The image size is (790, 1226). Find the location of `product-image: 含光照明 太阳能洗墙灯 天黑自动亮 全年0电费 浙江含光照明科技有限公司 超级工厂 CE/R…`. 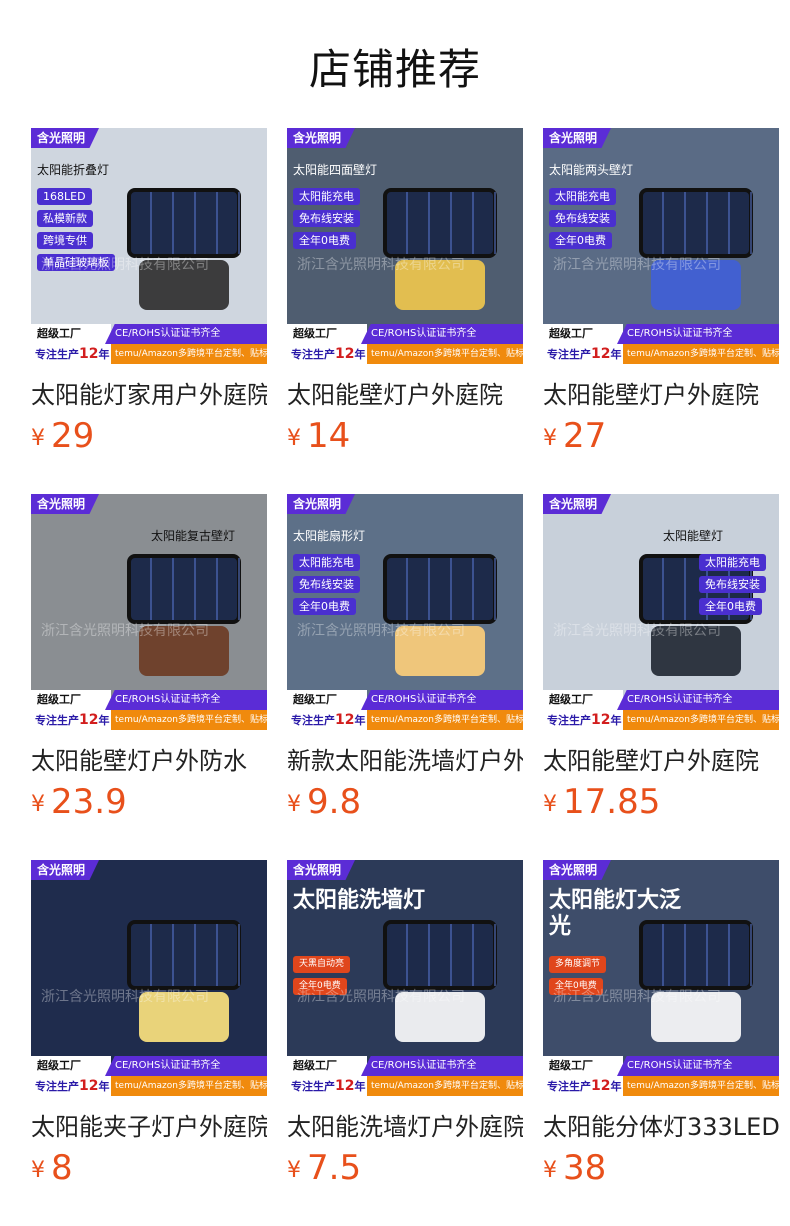

product-image: 含光照明 太阳能洗墙灯 天黑自动亮 全年0电费 浙江含光照明科技有限公司 超级工厂 CE/R… is located at coordinates (405, 978).